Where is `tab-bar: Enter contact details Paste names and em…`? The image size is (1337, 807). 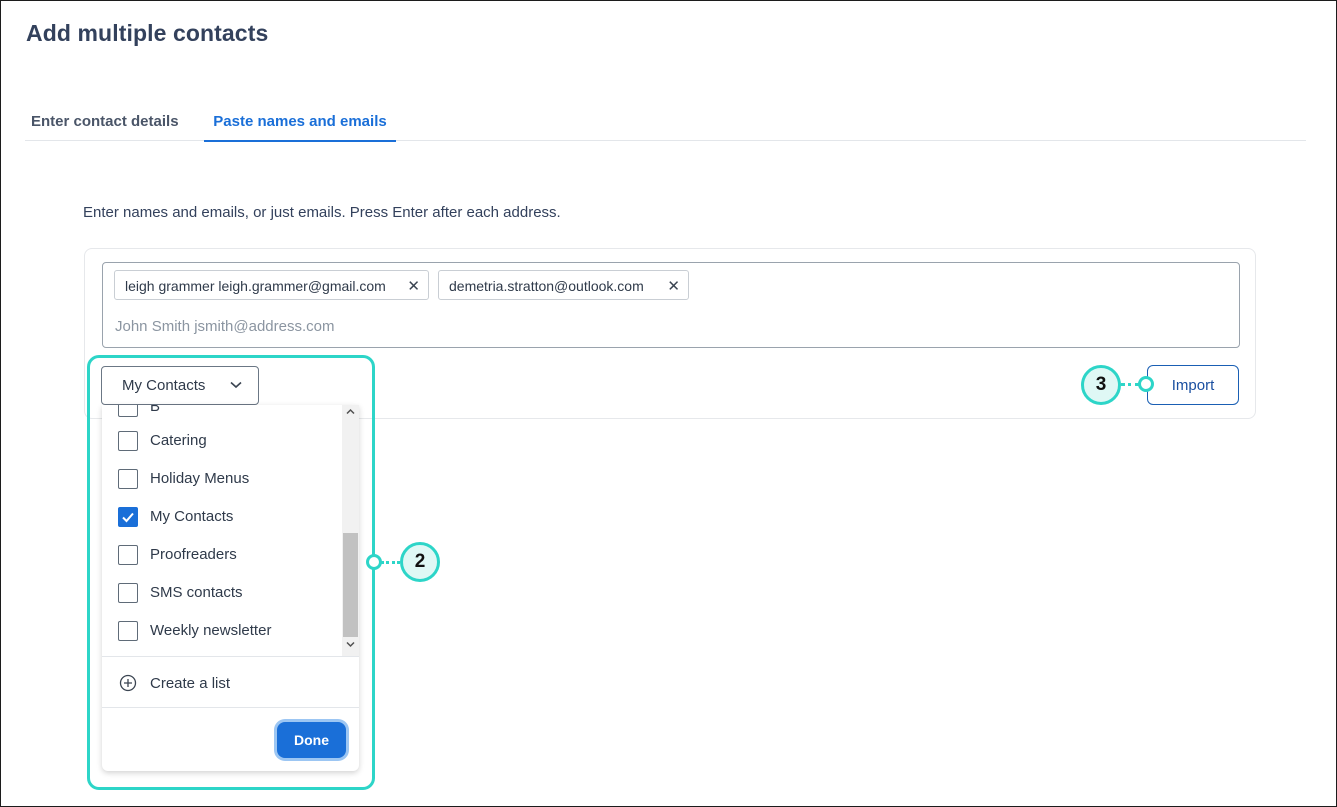 tab-bar: Enter contact details Paste names and em… is located at coordinates (665, 121).